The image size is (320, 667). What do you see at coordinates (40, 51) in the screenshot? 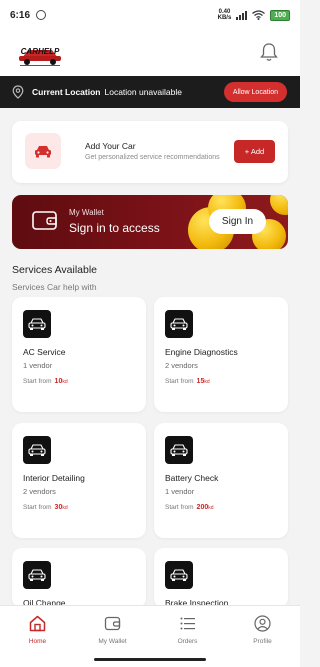
I see `svg-text: CARHELP` at bounding box center [40, 51].